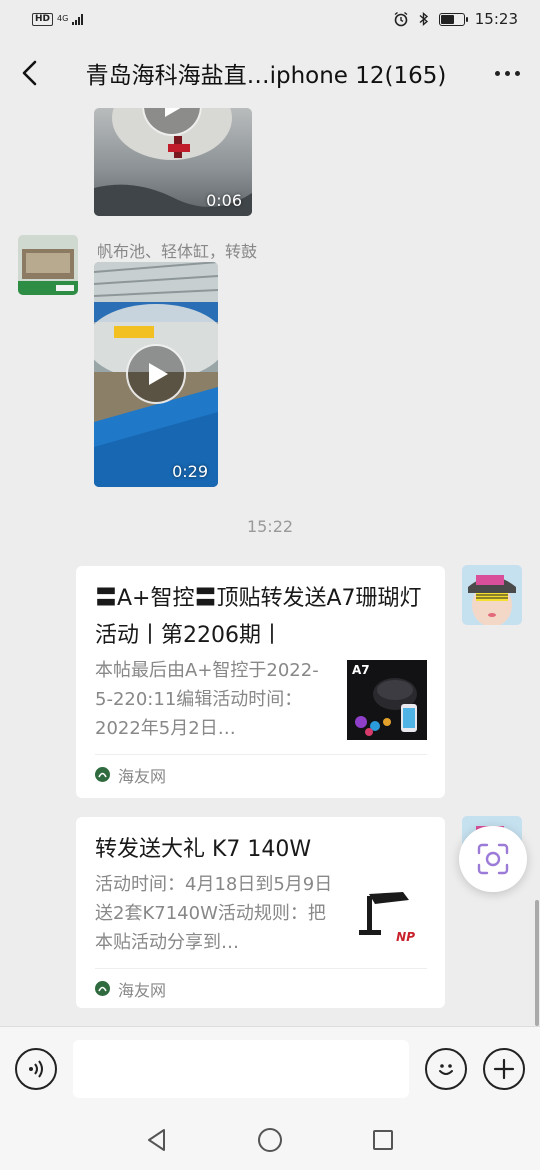 The width and height of the screenshot is (540, 1170). I want to click on triangle-back-icon, so click(156, 1140).